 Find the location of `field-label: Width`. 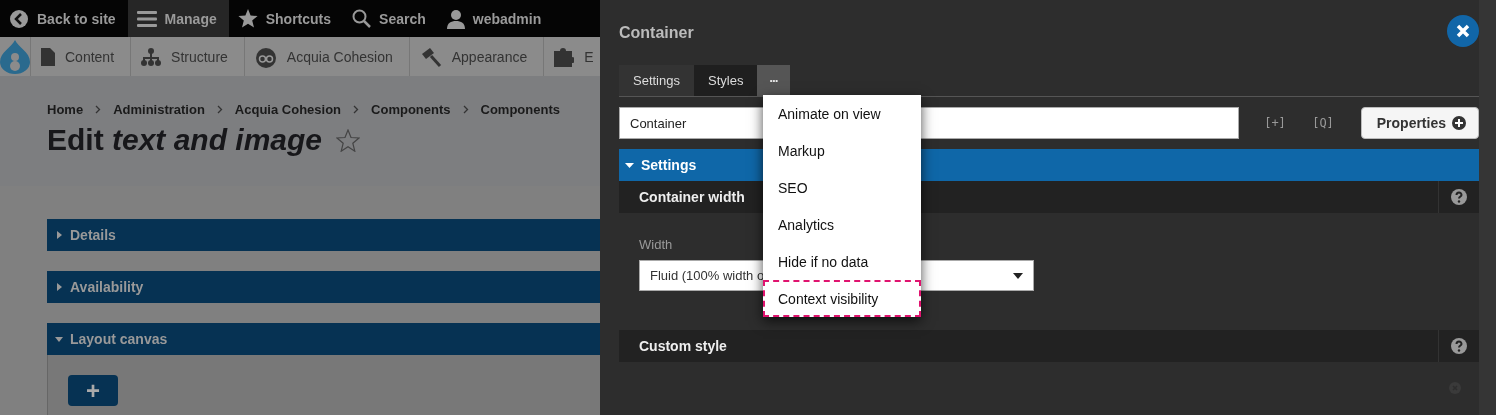

field-label: Width is located at coordinates (656, 244).